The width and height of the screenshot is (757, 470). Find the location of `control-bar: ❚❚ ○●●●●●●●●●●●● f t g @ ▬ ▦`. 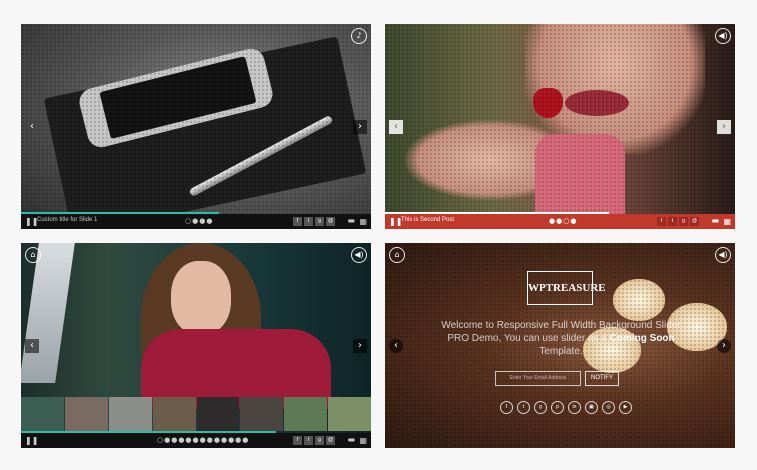

control-bar: ❚❚ ○●●●●●●●●●●●● f t g @ ▬ ▦ is located at coordinates (196, 440).